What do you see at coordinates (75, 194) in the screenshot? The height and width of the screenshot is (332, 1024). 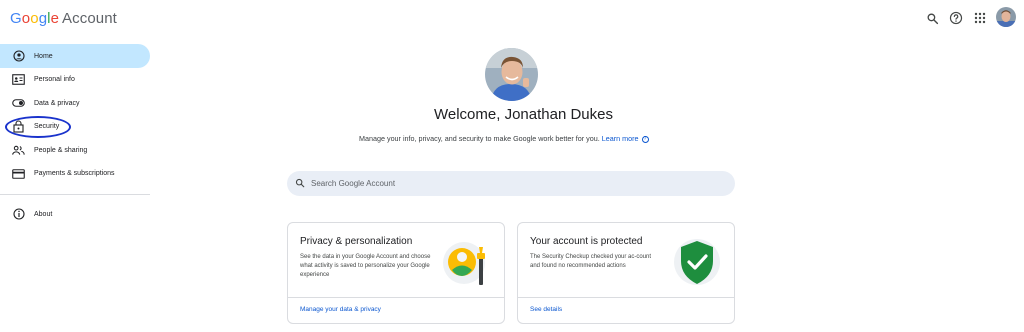 I see `sidebar-divider` at bounding box center [75, 194].